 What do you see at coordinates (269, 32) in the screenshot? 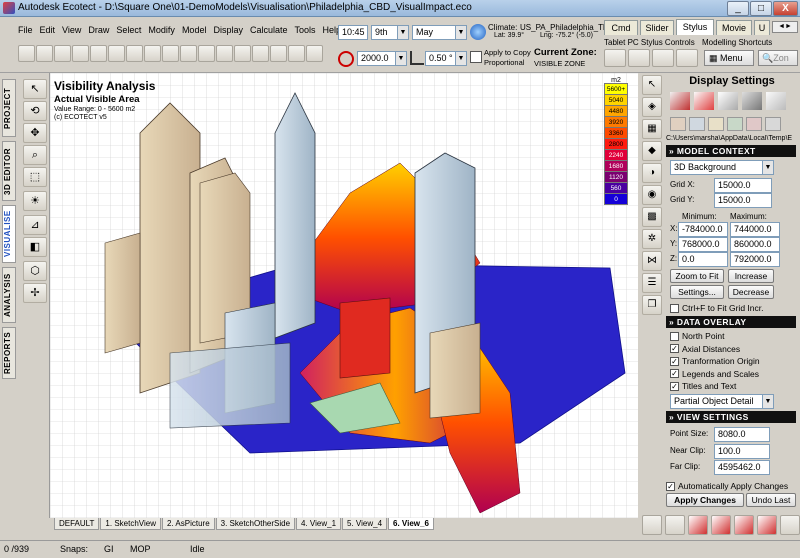
I see `menu-calculate: Calculate` at bounding box center [269, 32].